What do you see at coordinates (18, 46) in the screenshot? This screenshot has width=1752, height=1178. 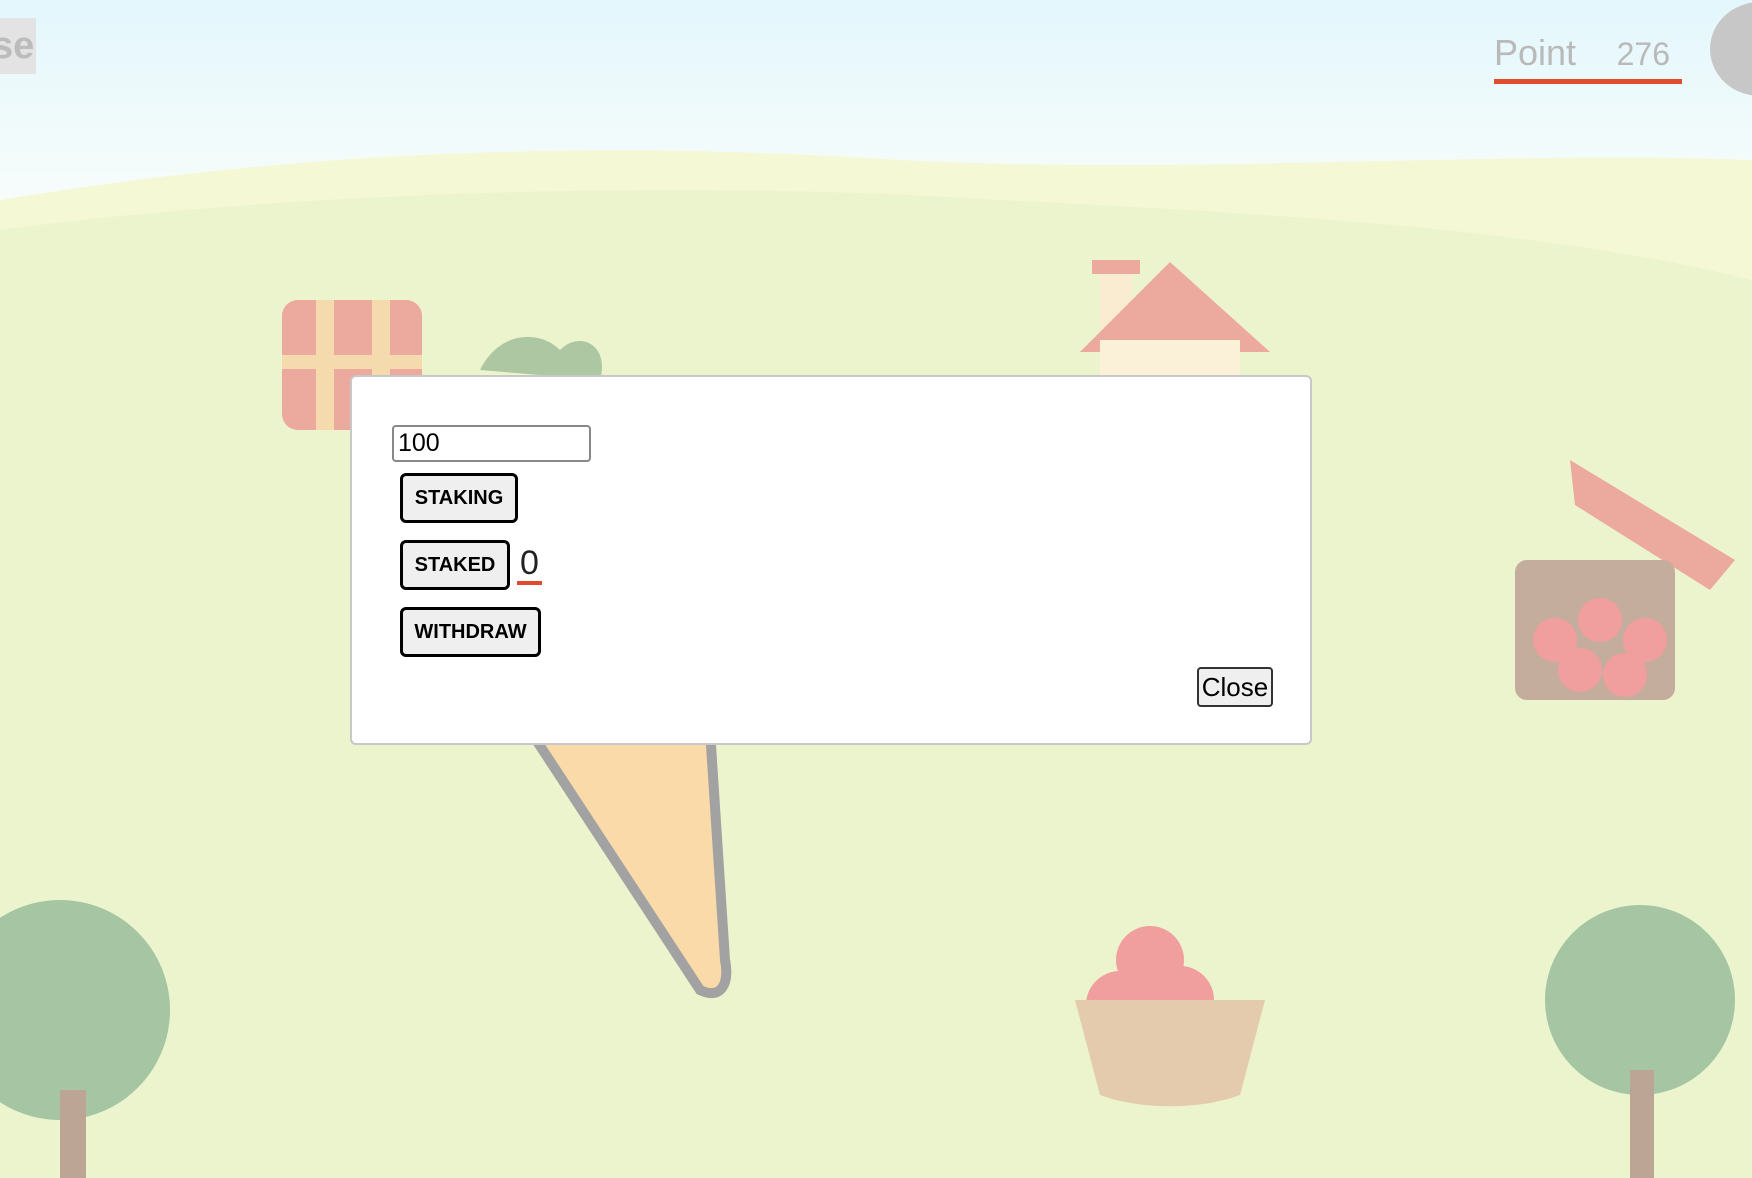 I see `top-left-close-button: se` at bounding box center [18, 46].